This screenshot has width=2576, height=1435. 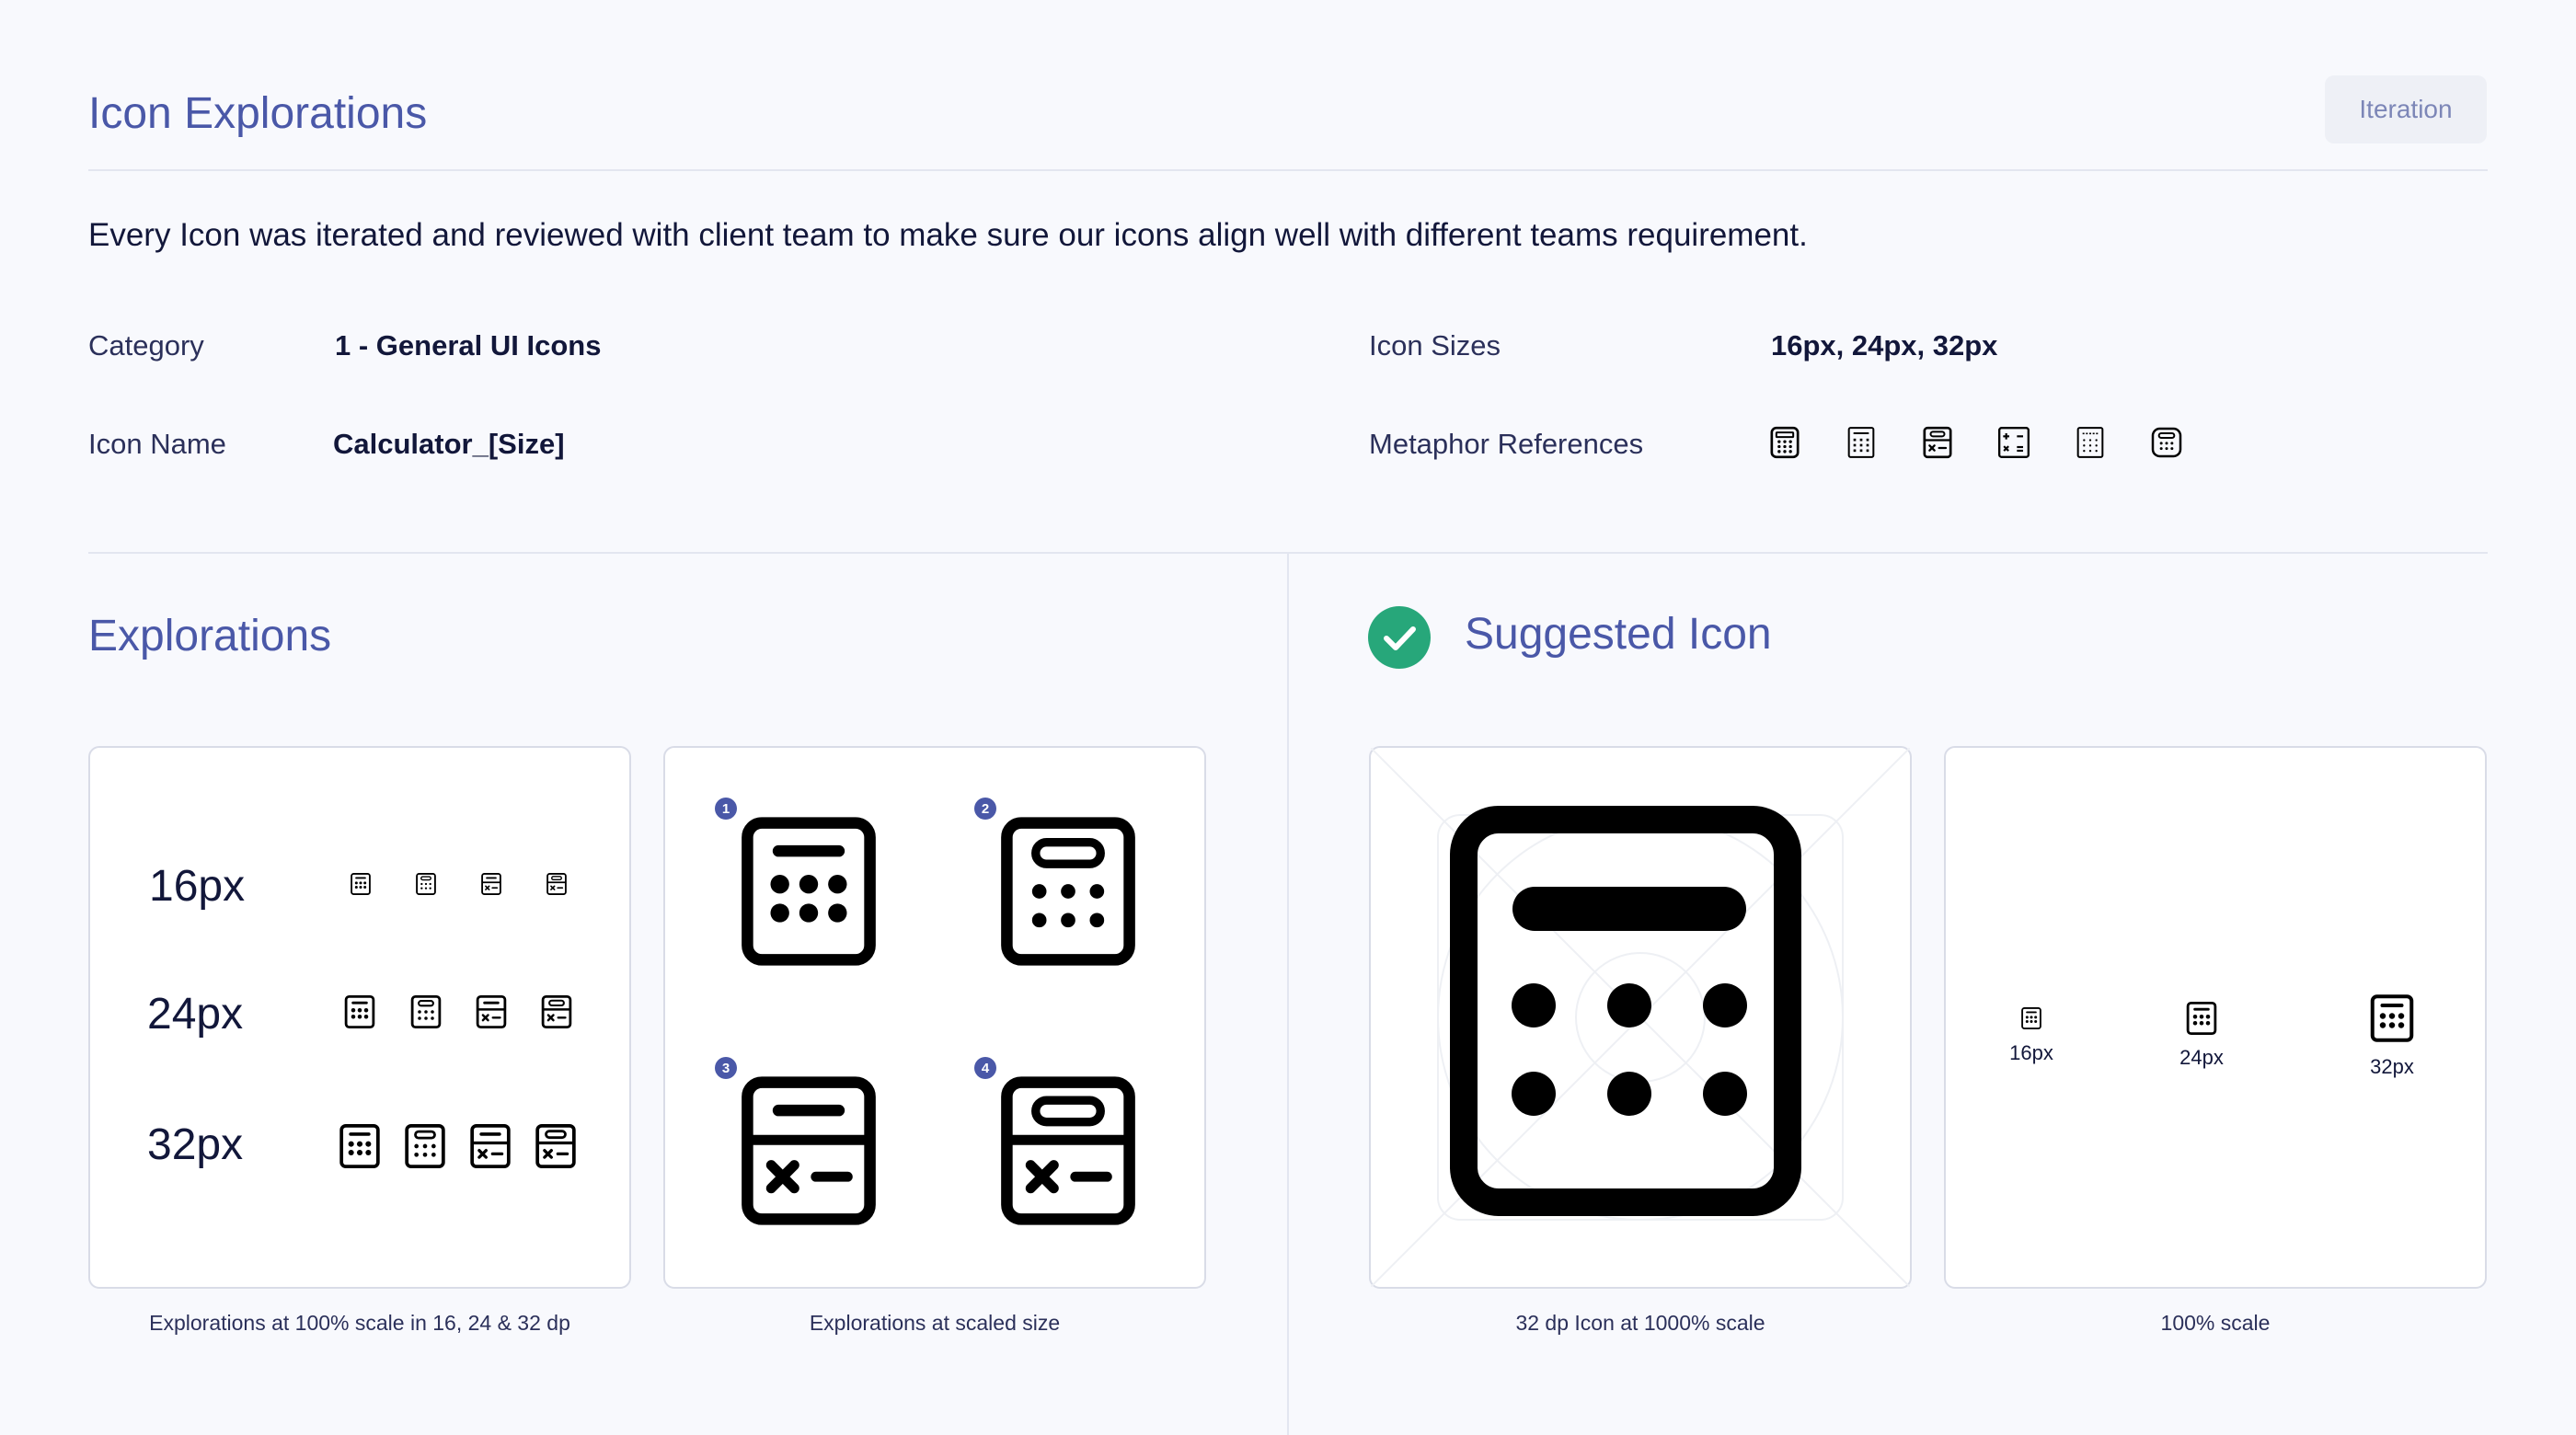 I want to click on icon-name-value: Calculator_[Size], so click(x=449, y=444).